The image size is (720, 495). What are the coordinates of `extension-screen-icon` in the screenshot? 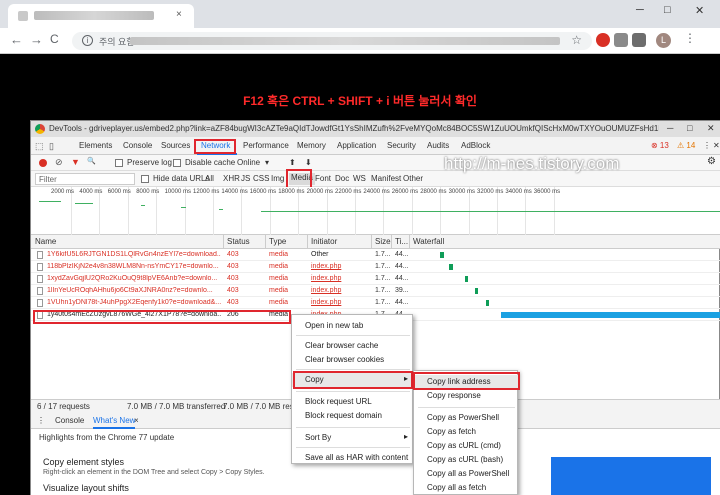 It's located at (621, 40).